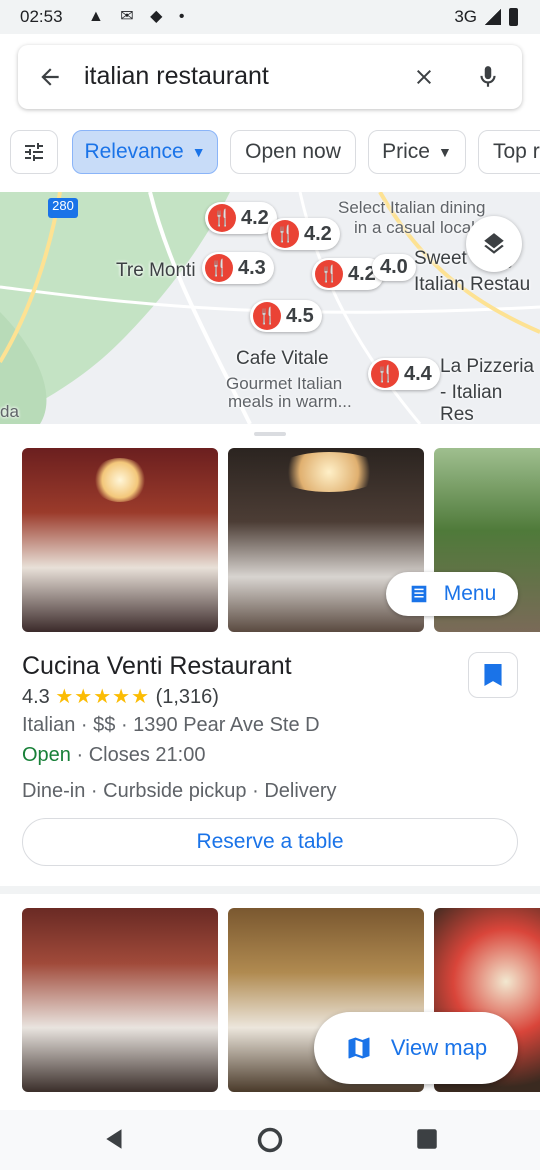 This screenshot has width=540, height=1170. Describe the element at coordinates (157, 666) in the screenshot. I see `restaurant-name: Cucina Venti Restaurant` at that location.